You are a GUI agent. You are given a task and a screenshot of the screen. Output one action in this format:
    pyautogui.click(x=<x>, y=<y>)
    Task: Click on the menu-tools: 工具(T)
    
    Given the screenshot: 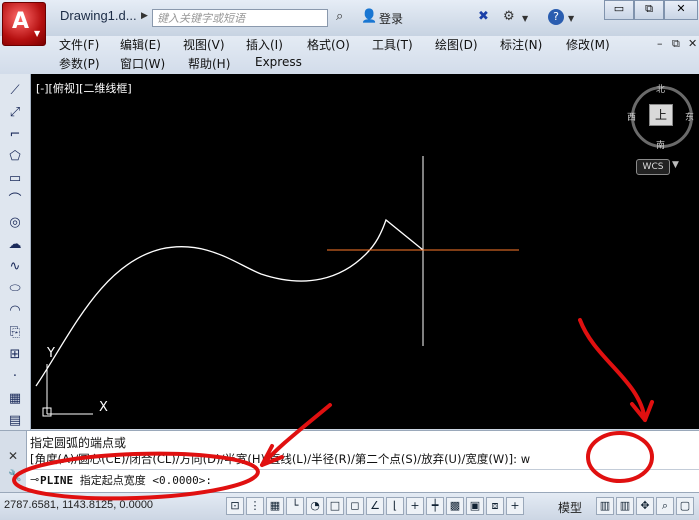 What is the action you would take?
    pyautogui.click(x=392, y=44)
    